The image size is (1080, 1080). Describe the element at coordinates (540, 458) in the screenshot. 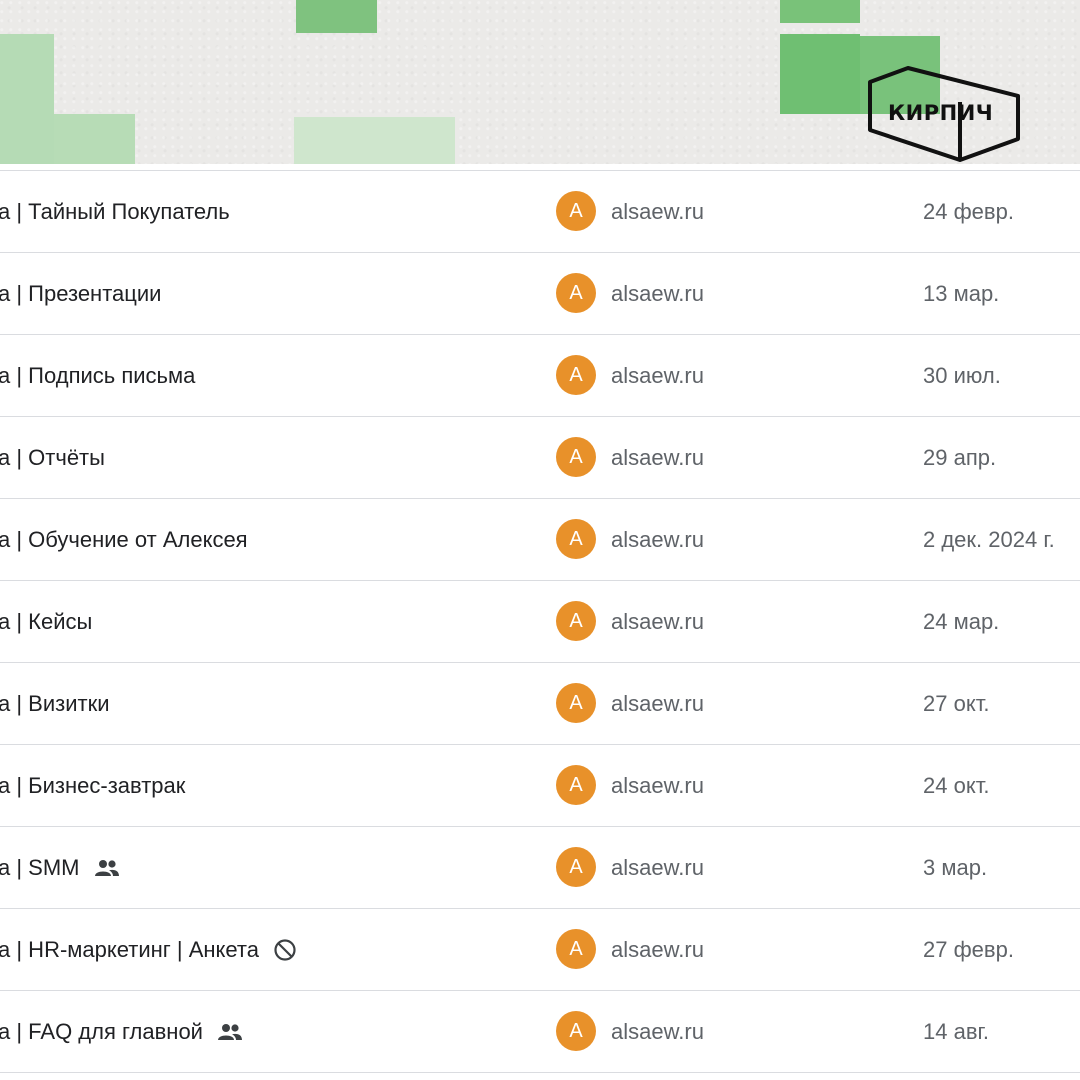

I see `file-row: а | Отчёты Aalsaew.ru 29 апр.` at that location.